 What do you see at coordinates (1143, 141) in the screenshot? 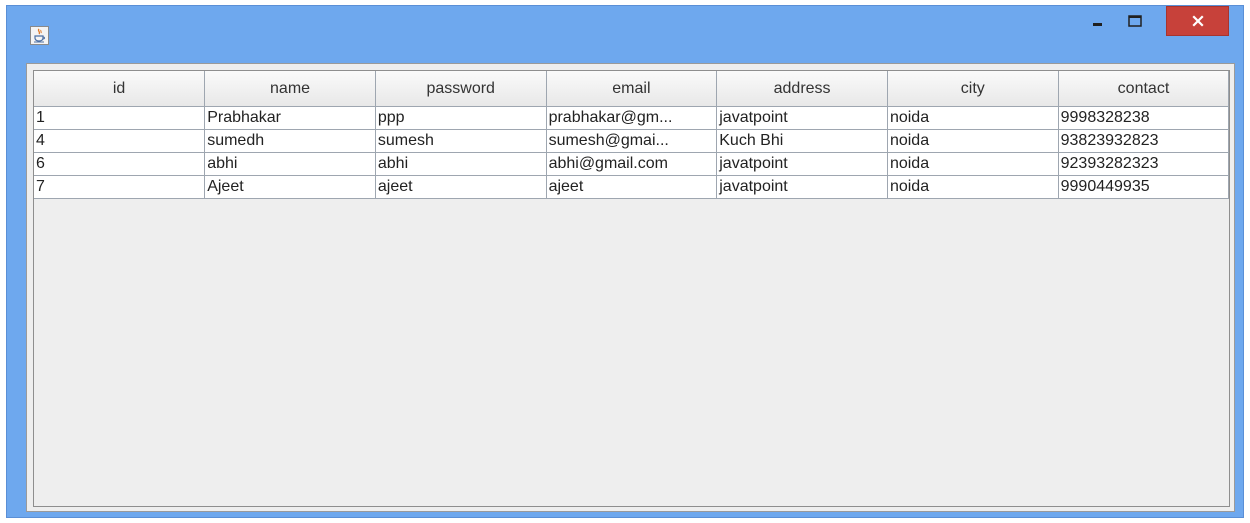
I see `cell-contact: 93823932823` at bounding box center [1143, 141].